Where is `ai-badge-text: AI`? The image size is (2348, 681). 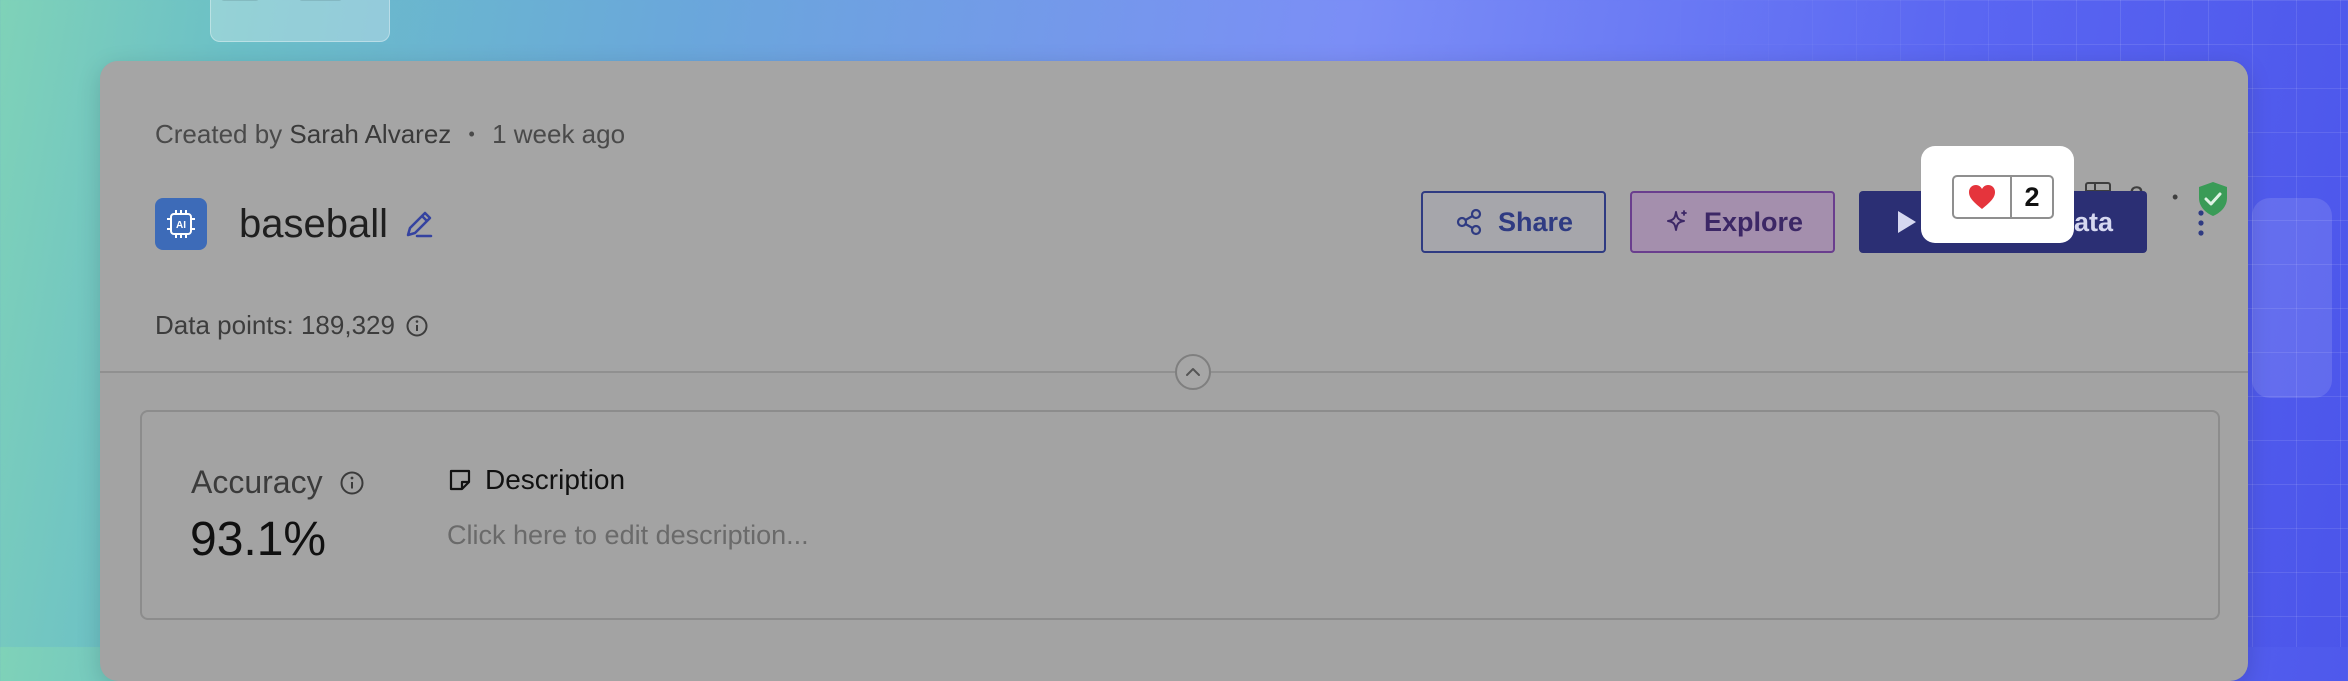
ai-badge-text: AI is located at coordinates (181, 225).